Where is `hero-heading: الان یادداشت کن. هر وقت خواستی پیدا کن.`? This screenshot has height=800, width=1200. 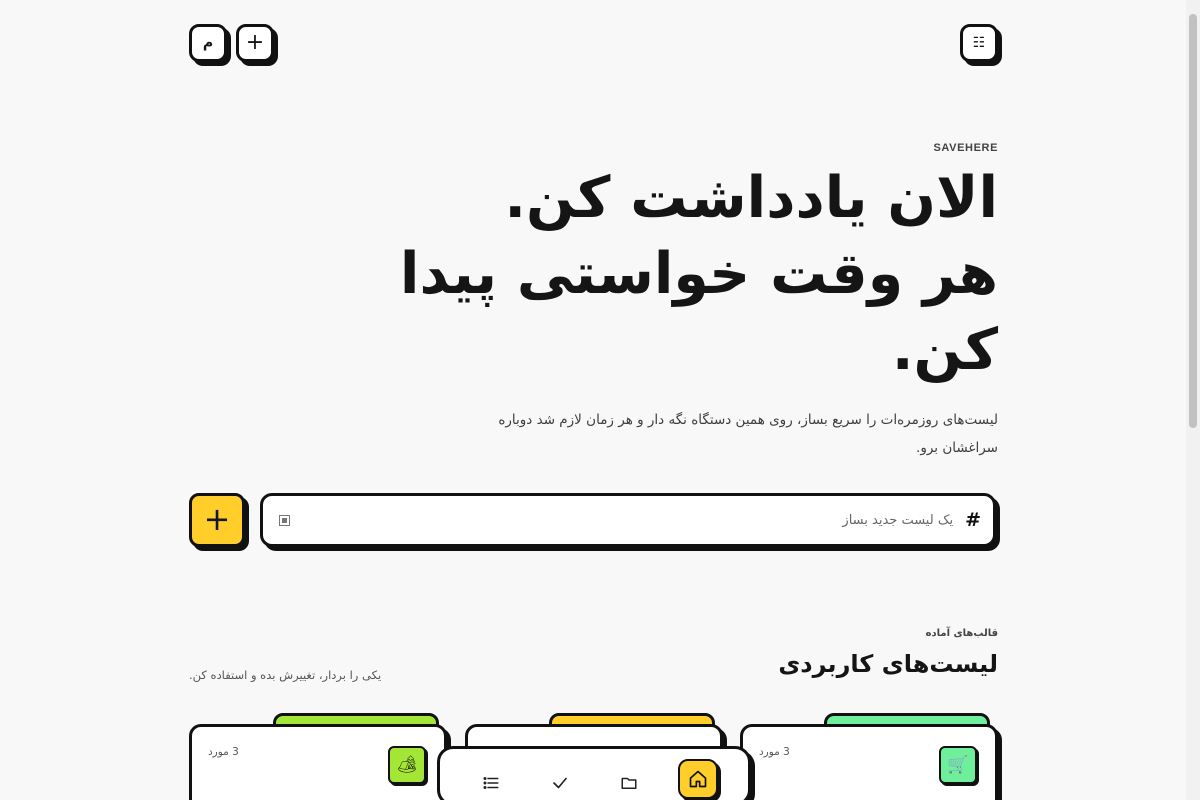 hero-heading: الان یادداشت کن. هر وقت خواستی پیدا کن. is located at coordinates (688, 274).